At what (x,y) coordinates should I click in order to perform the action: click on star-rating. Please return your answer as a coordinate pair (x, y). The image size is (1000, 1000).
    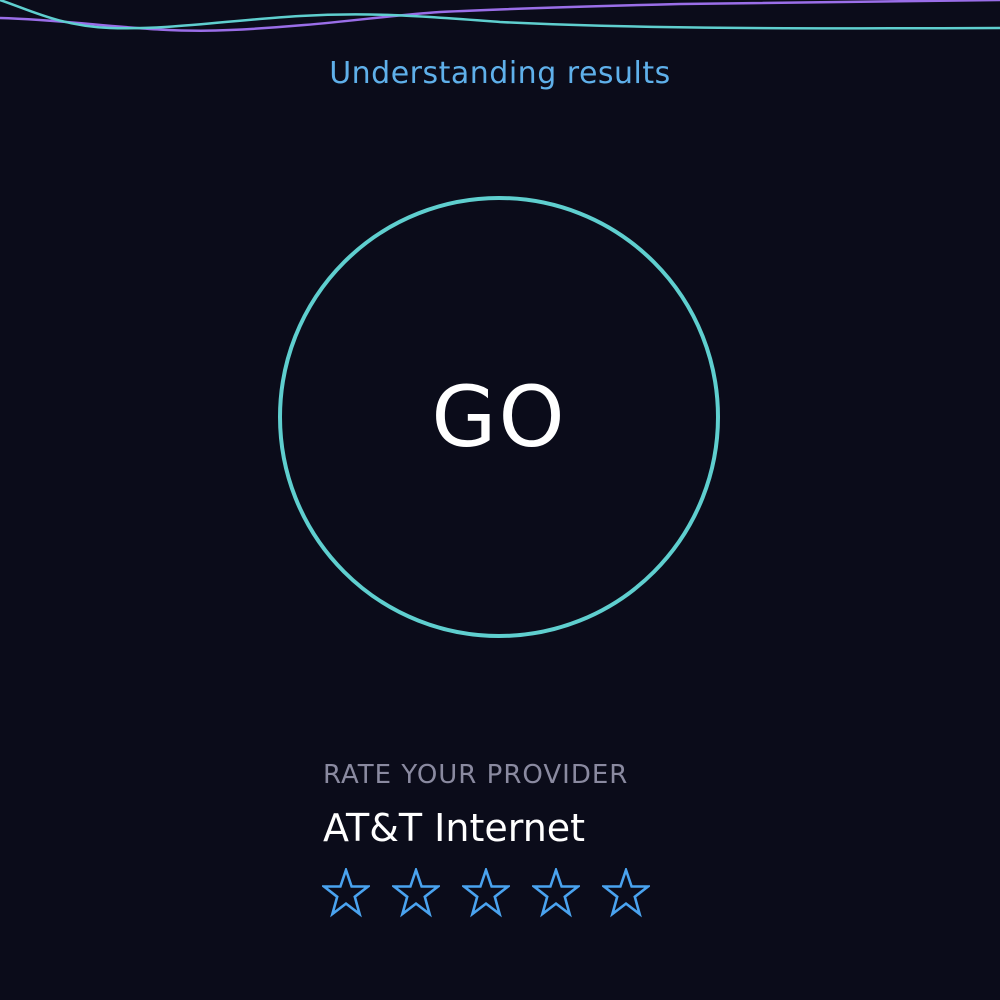
    Looking at the image, I should click on (486, 893).